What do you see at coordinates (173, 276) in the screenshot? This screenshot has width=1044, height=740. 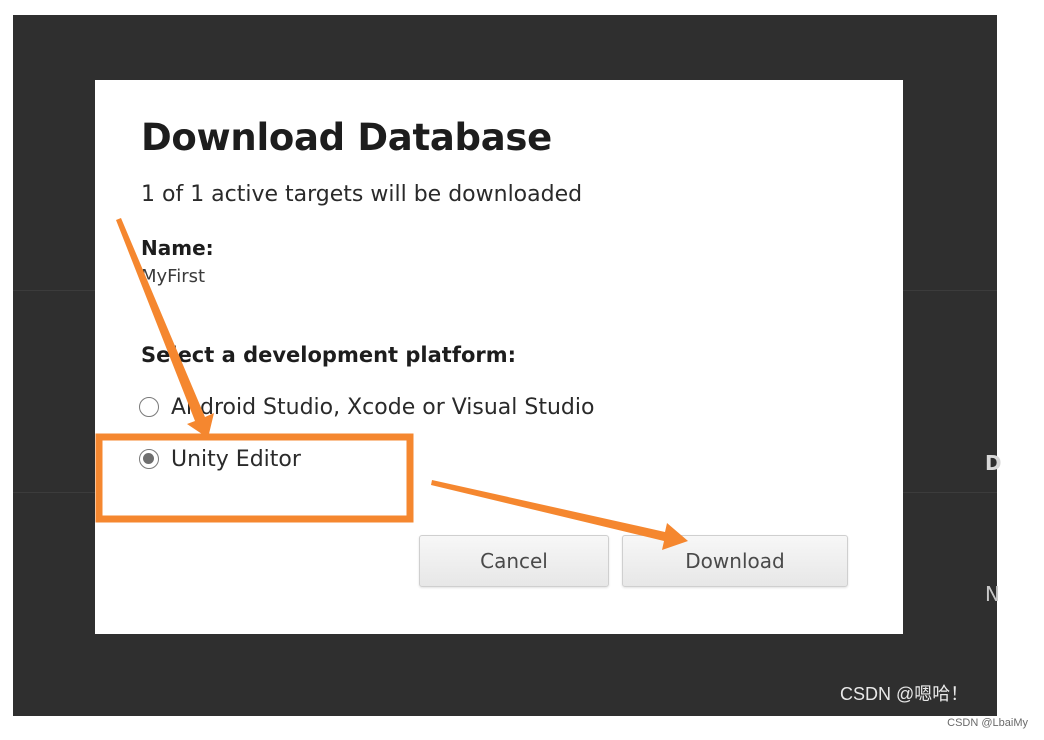 I see `database-name-value: MyFirst` at bounding box center [173, 276].